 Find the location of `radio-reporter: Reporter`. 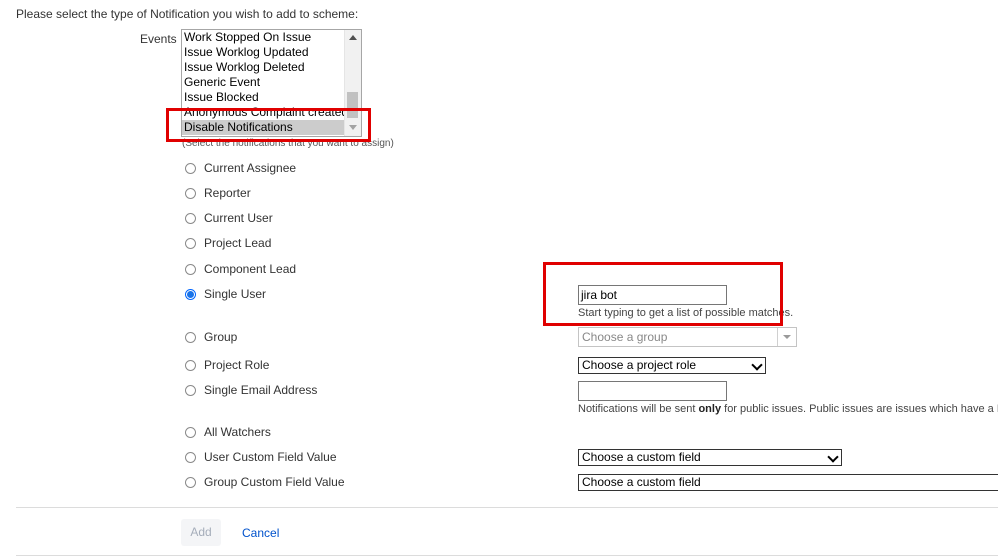

radio-reporter: Reporter is located at coordinates (218, 193).